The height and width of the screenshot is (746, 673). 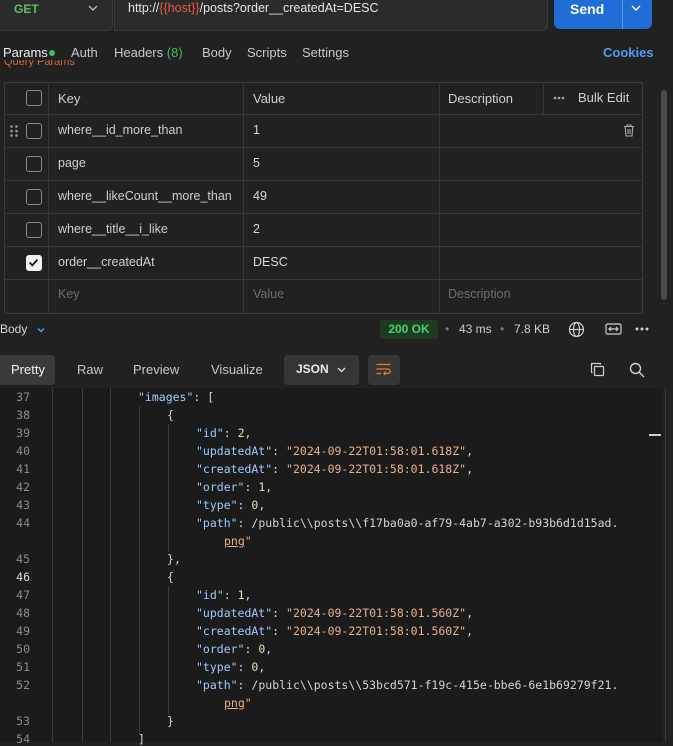 I want to click on headers-count: (8), so click(x=174, y=52).